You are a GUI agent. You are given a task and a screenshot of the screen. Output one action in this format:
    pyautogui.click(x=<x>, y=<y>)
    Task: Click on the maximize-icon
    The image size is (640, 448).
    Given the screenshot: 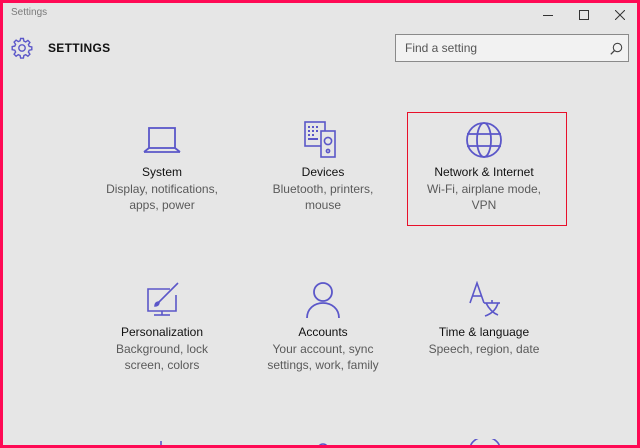 What is the action you would take?
    pyautogui.click(x=584, y=15)
    